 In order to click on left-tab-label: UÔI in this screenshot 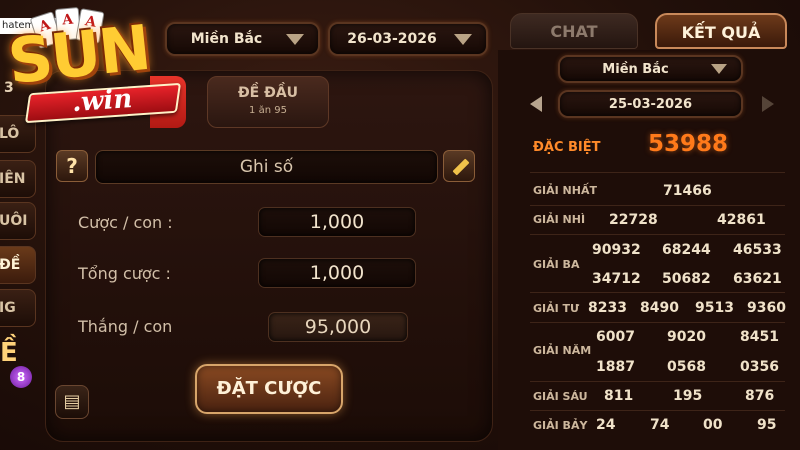, I will do `click(14, 221)`.